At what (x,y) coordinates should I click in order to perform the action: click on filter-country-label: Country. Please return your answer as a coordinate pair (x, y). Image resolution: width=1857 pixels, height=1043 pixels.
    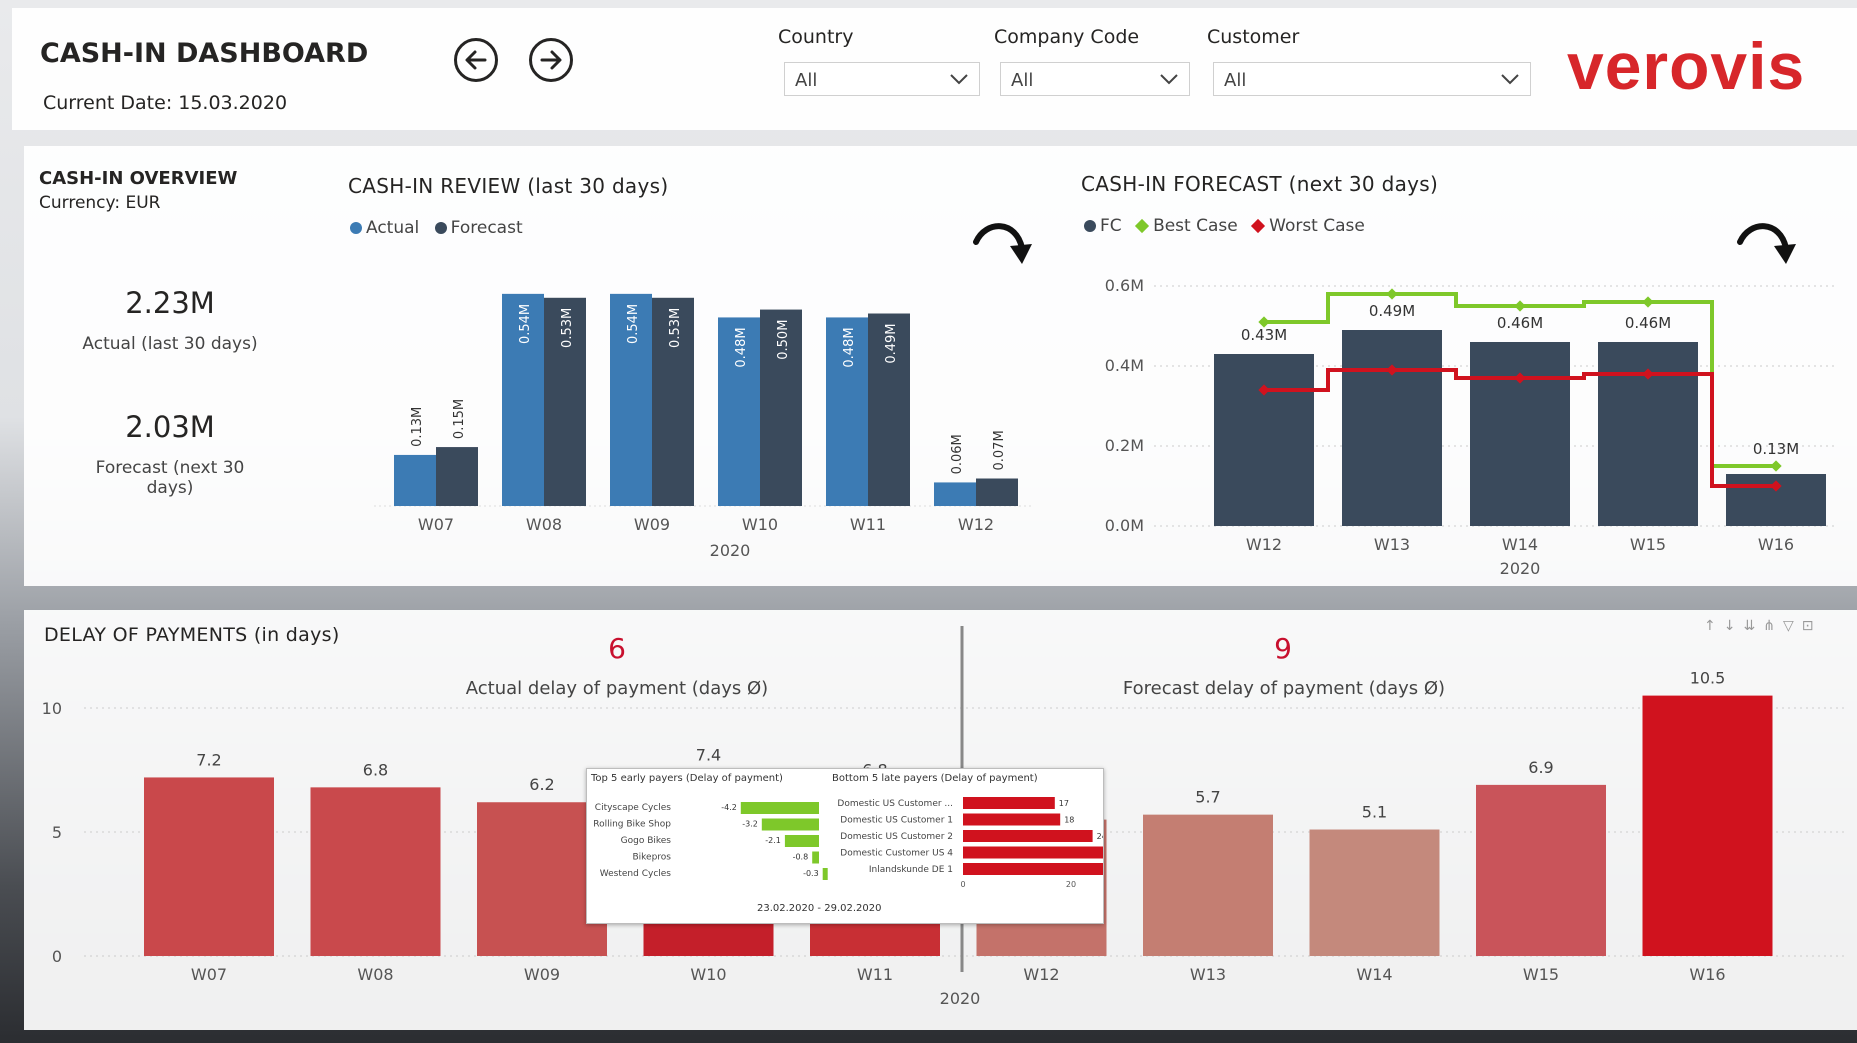
    Looking at the image, I should click on (816, 37).